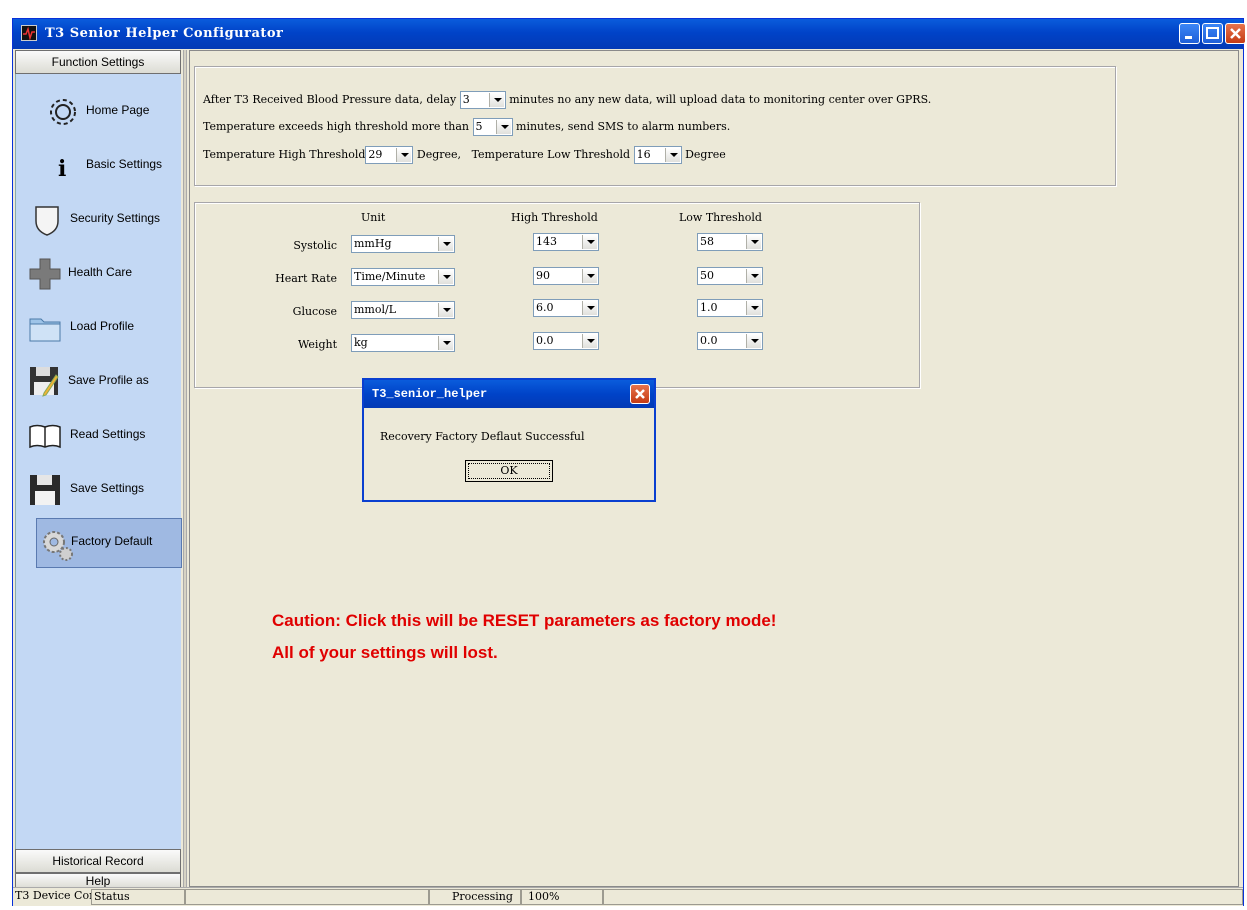  I want to click on sidebar-item-load-profile: Load Profile, so click(99, 327).